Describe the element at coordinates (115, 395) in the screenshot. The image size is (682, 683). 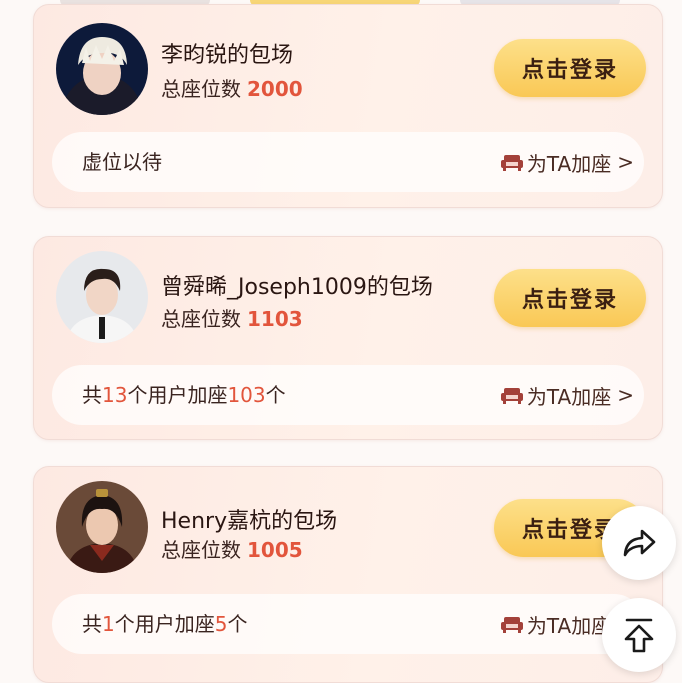
I see `user-count: 13` at that location.